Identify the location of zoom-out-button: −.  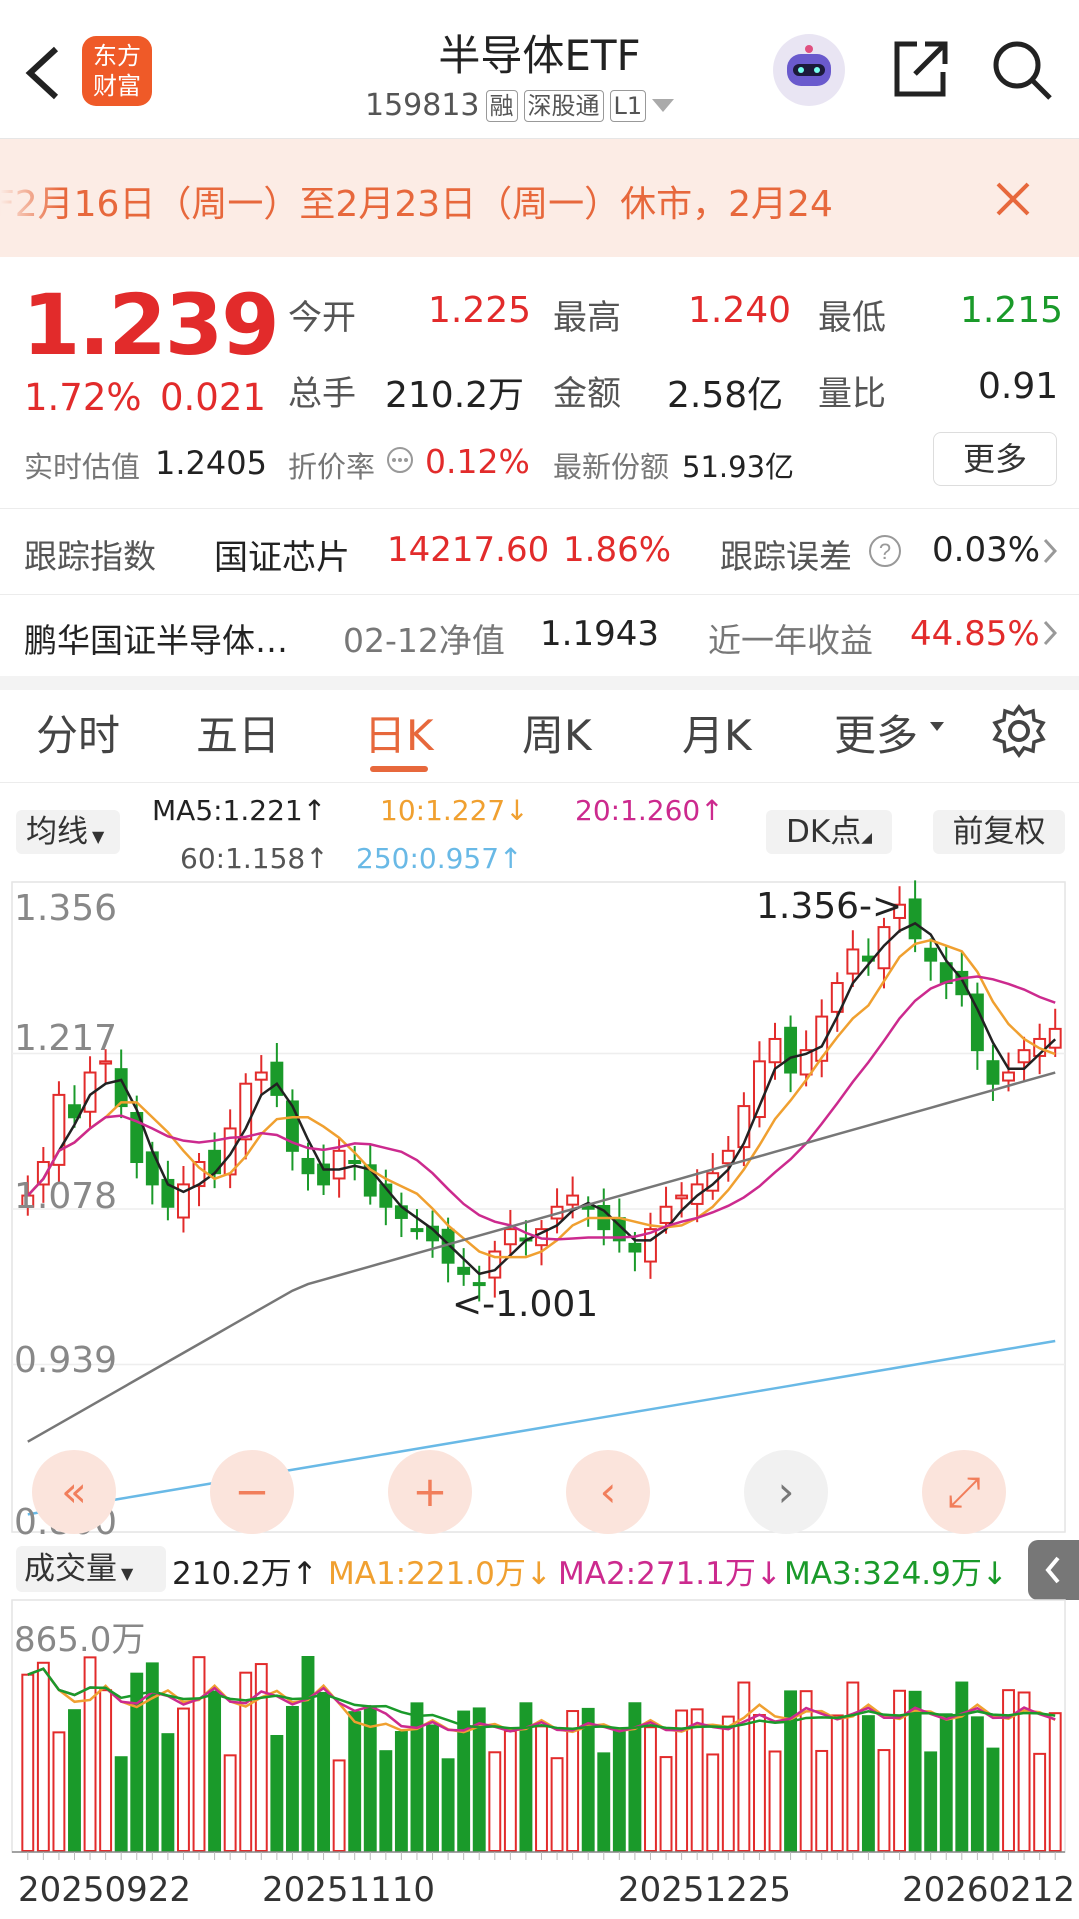
(252, 1492).